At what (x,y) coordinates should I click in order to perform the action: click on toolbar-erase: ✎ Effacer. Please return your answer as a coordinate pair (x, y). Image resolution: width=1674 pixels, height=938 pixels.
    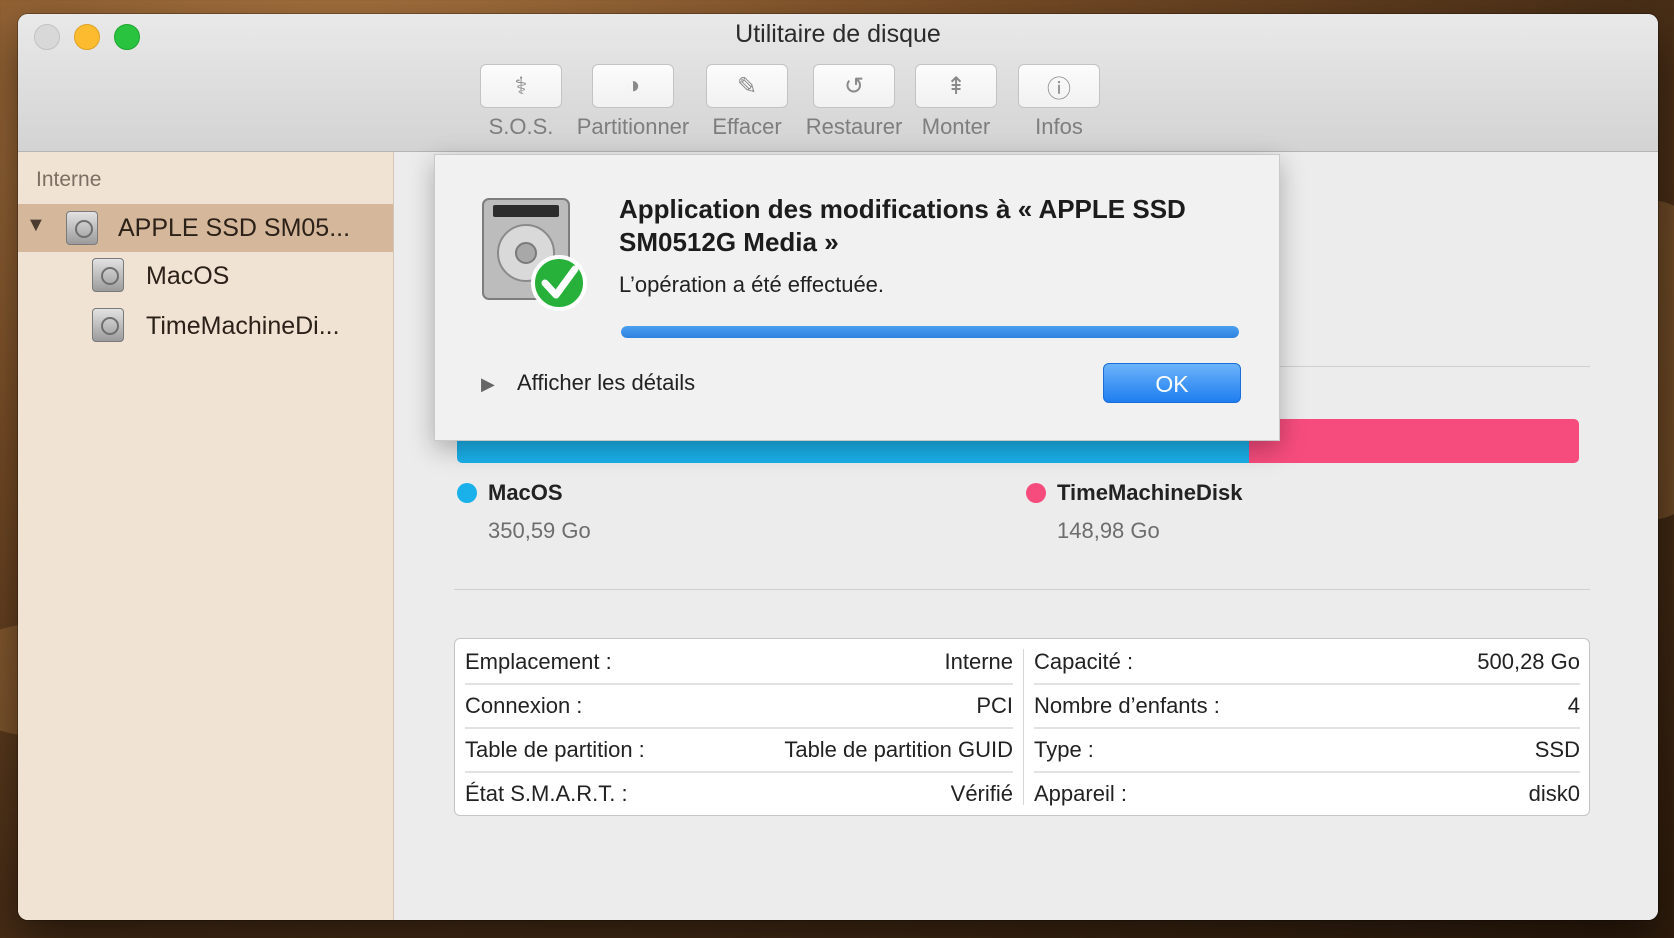
    Looking at the image, I should click on (747, 102).